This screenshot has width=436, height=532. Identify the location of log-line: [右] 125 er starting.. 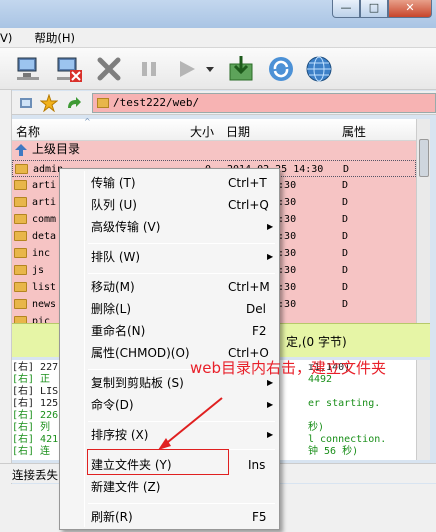
(196, 403).